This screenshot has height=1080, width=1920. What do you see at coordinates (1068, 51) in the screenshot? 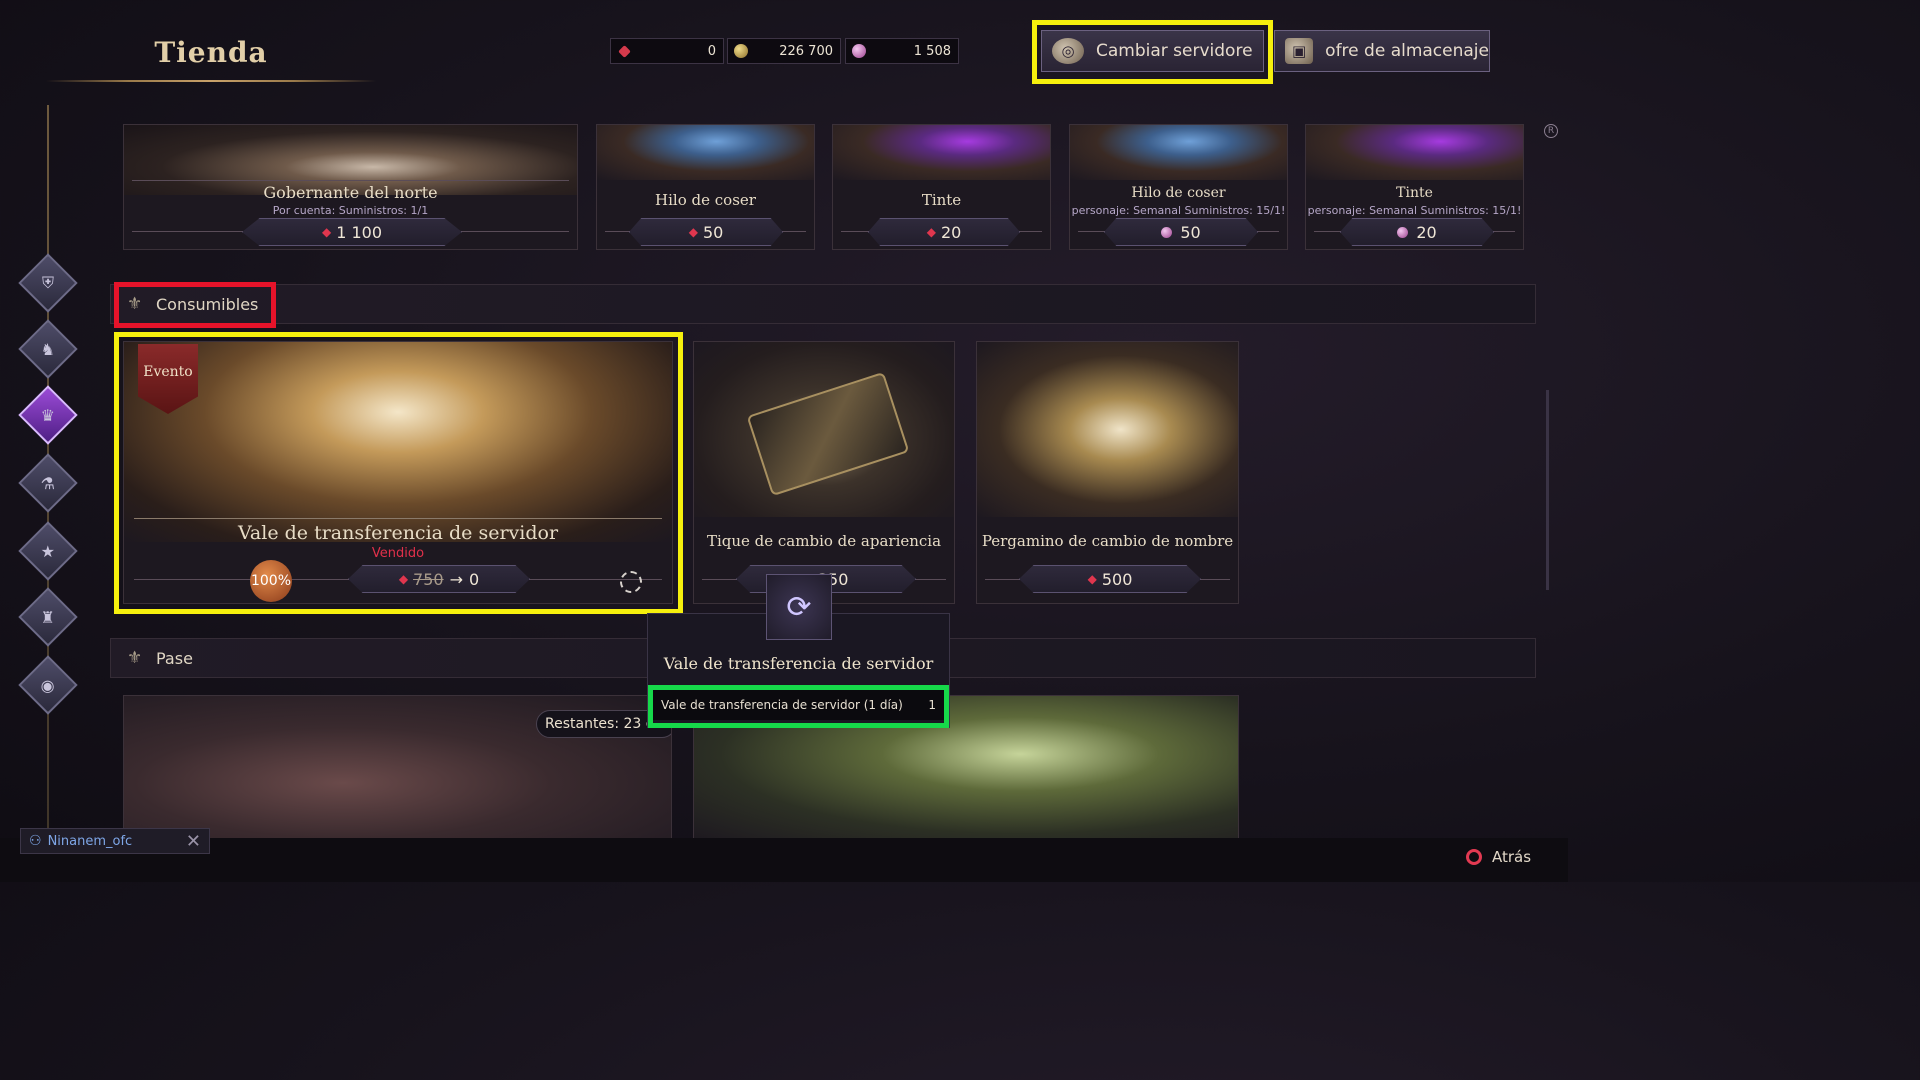
I see `globe-icon: ◎` at bounding box center [1068, 51].